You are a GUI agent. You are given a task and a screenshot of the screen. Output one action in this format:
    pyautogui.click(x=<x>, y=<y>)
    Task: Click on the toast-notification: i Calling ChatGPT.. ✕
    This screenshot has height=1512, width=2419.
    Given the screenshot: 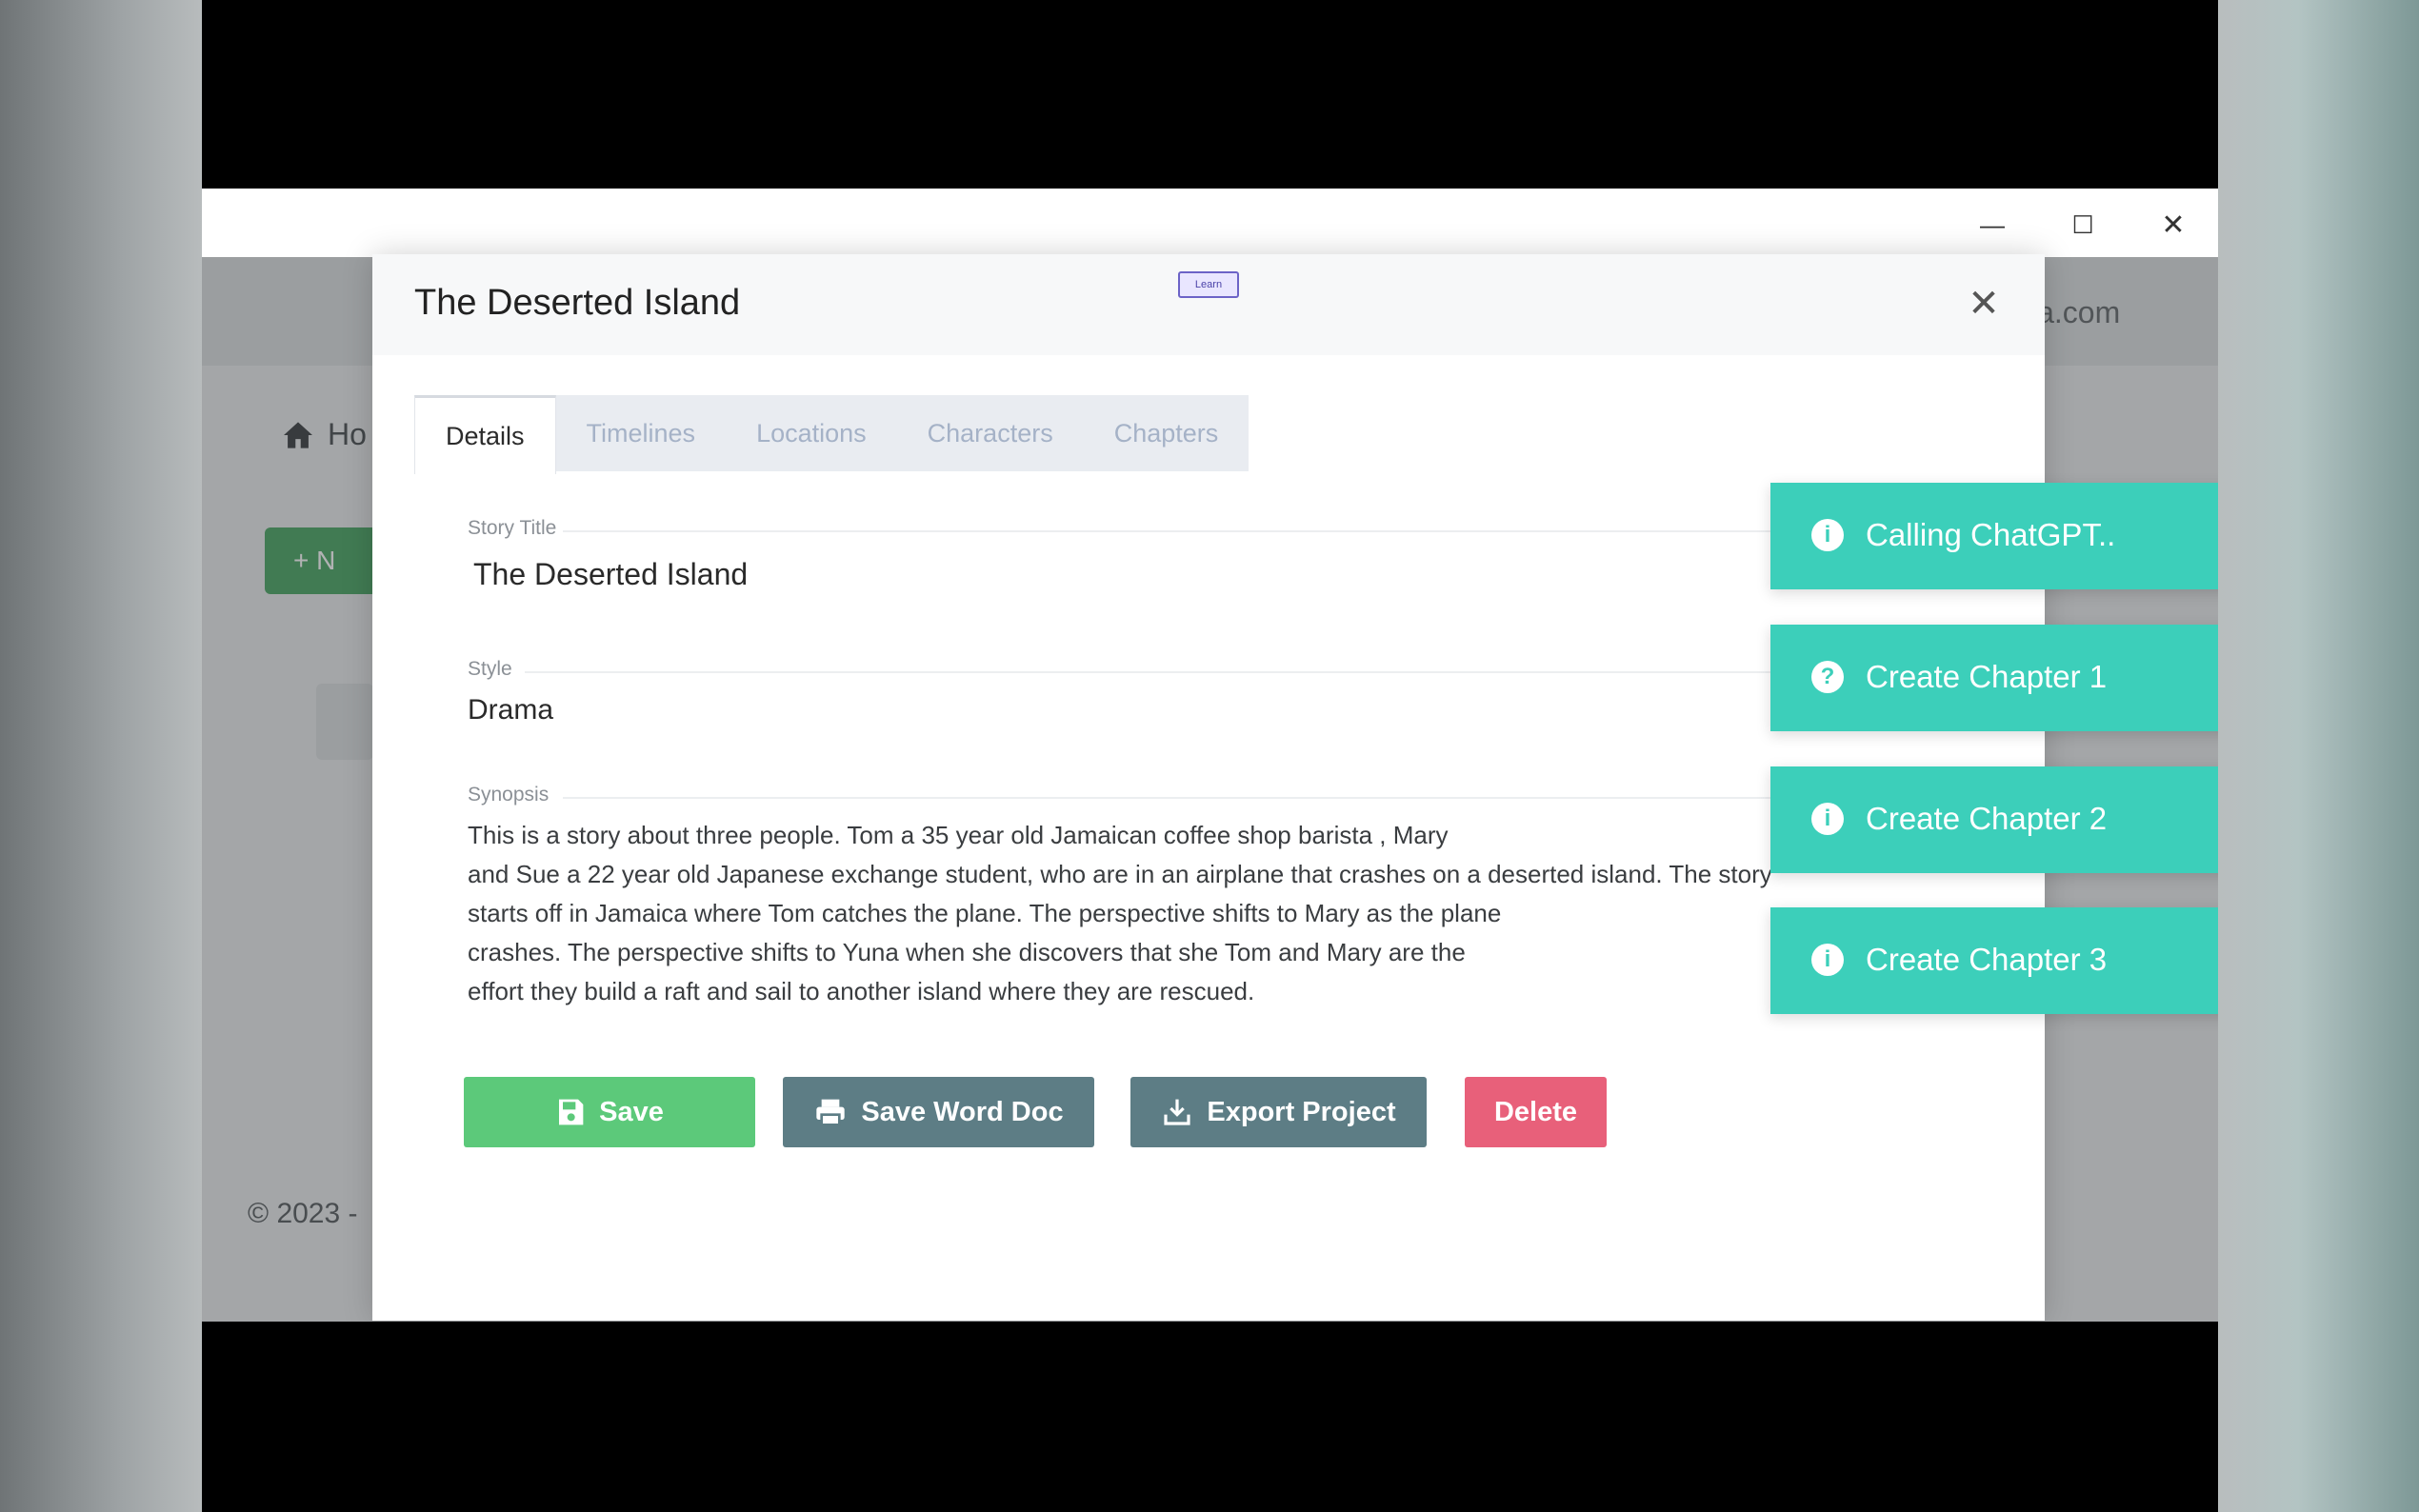 What is the action you would take?
    pyautogui.click(x=1994, y=536)
    